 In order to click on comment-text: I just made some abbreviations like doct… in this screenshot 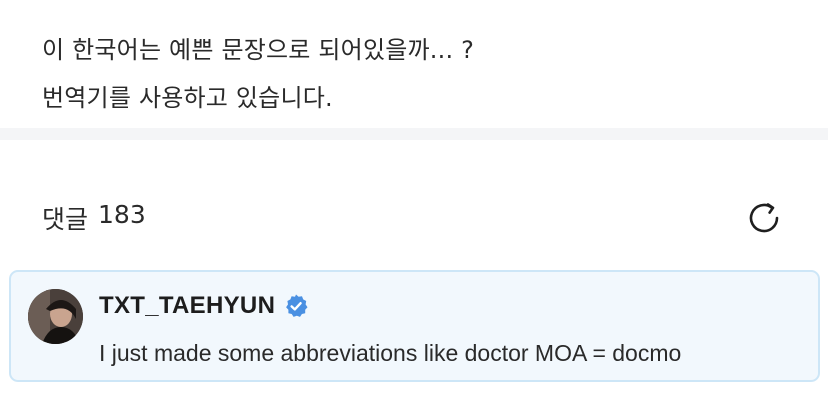, I will do `click(390, 353)`.